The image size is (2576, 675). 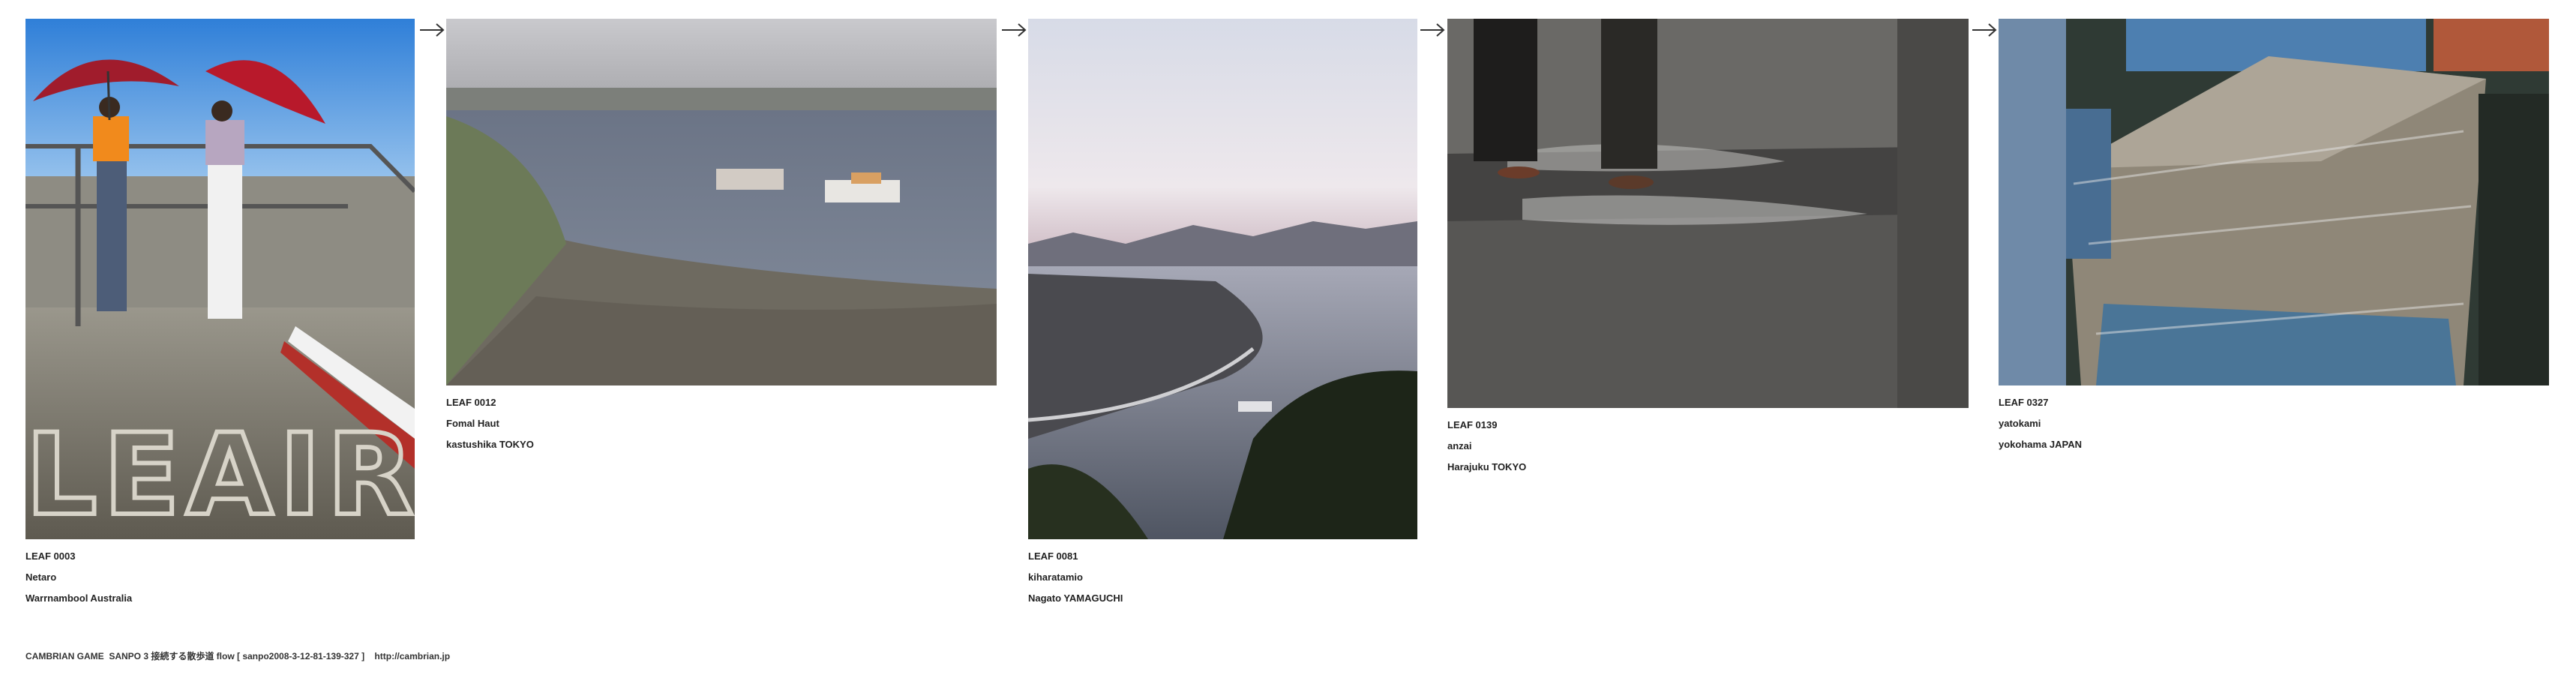 I want to click on photo-coastal-town-dusk, so click(x=1223, y=279).